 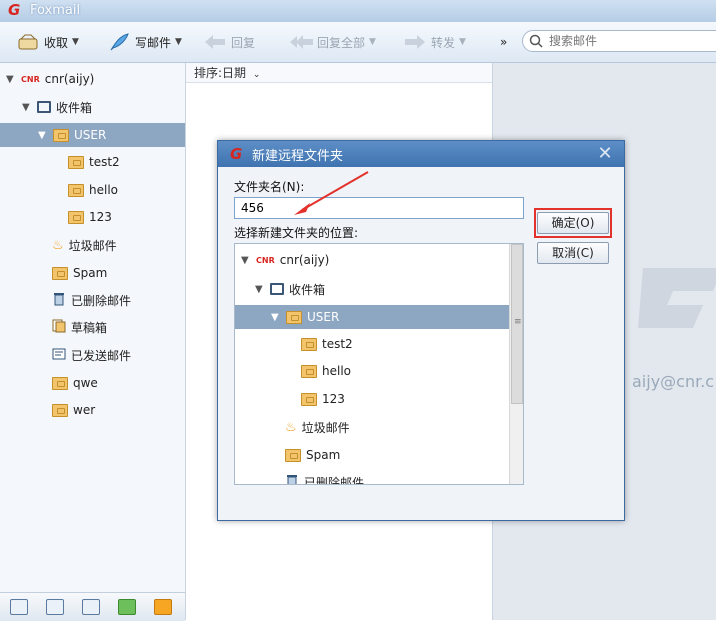 What do you see at coordinates (50, 79) in the screenshot?
I see `tree-account: ▼ CNR cnr(aijy)` at bounding box center [50, 79].